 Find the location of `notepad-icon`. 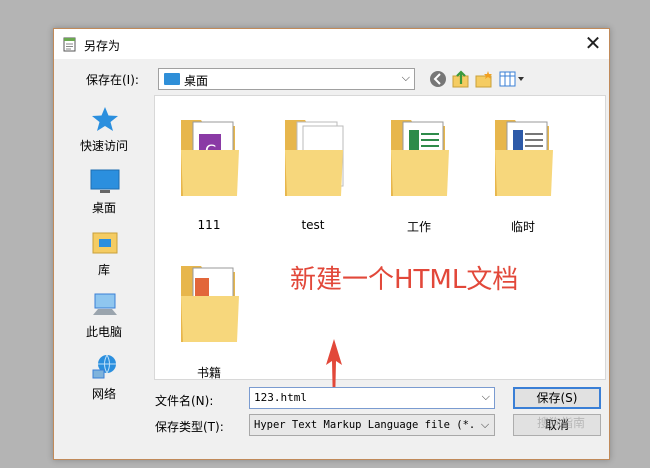

notepad-icon is located at coordinates (69, 44).